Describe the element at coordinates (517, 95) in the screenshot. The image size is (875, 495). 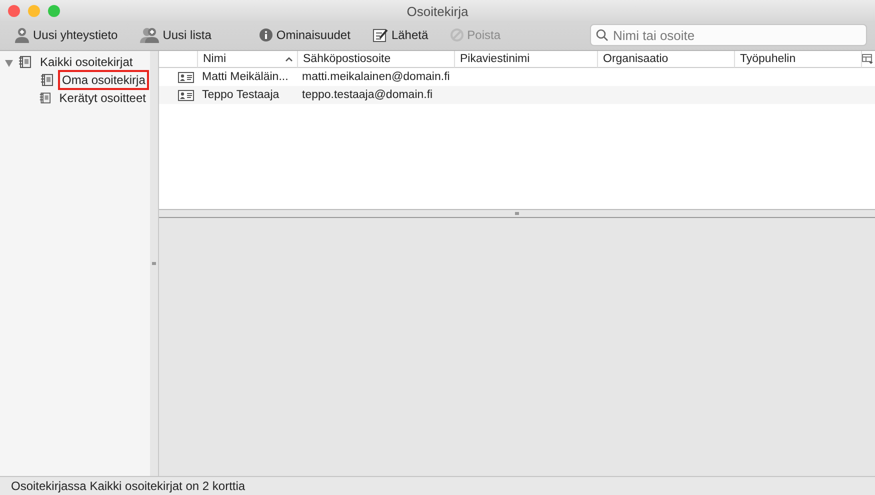
I see `table-row: Teppo Testaaja teppo.testaaja@domain.fi` at that location.